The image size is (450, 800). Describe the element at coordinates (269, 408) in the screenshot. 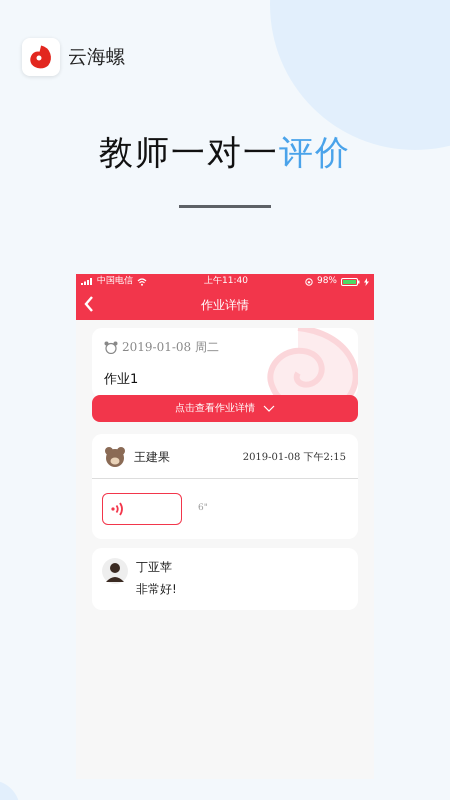

I see `chevron-down-icon` at that location.